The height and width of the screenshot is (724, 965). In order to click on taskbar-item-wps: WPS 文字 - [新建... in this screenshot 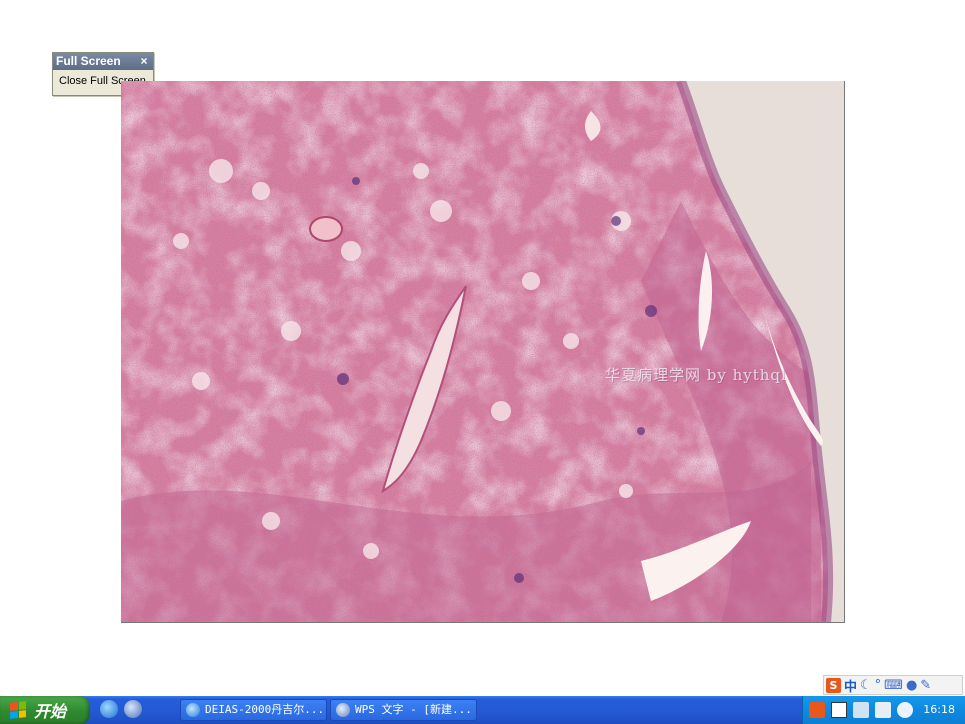, I will do `click(403, 710)`.